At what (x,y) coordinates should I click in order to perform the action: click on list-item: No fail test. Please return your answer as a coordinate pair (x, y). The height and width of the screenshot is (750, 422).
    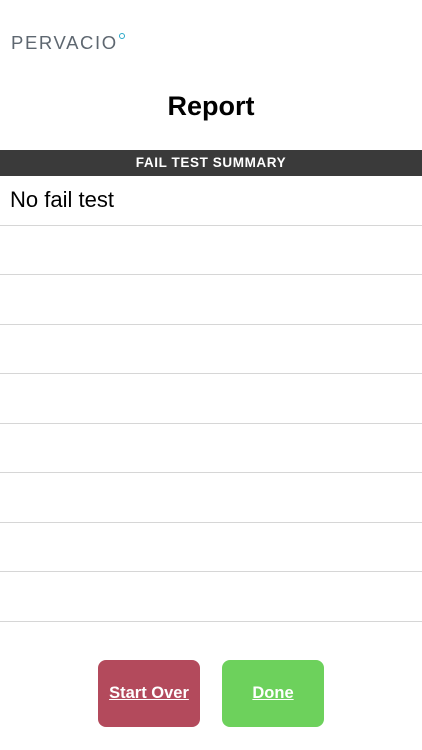
    Looking at the image, I should click on (211, 201).